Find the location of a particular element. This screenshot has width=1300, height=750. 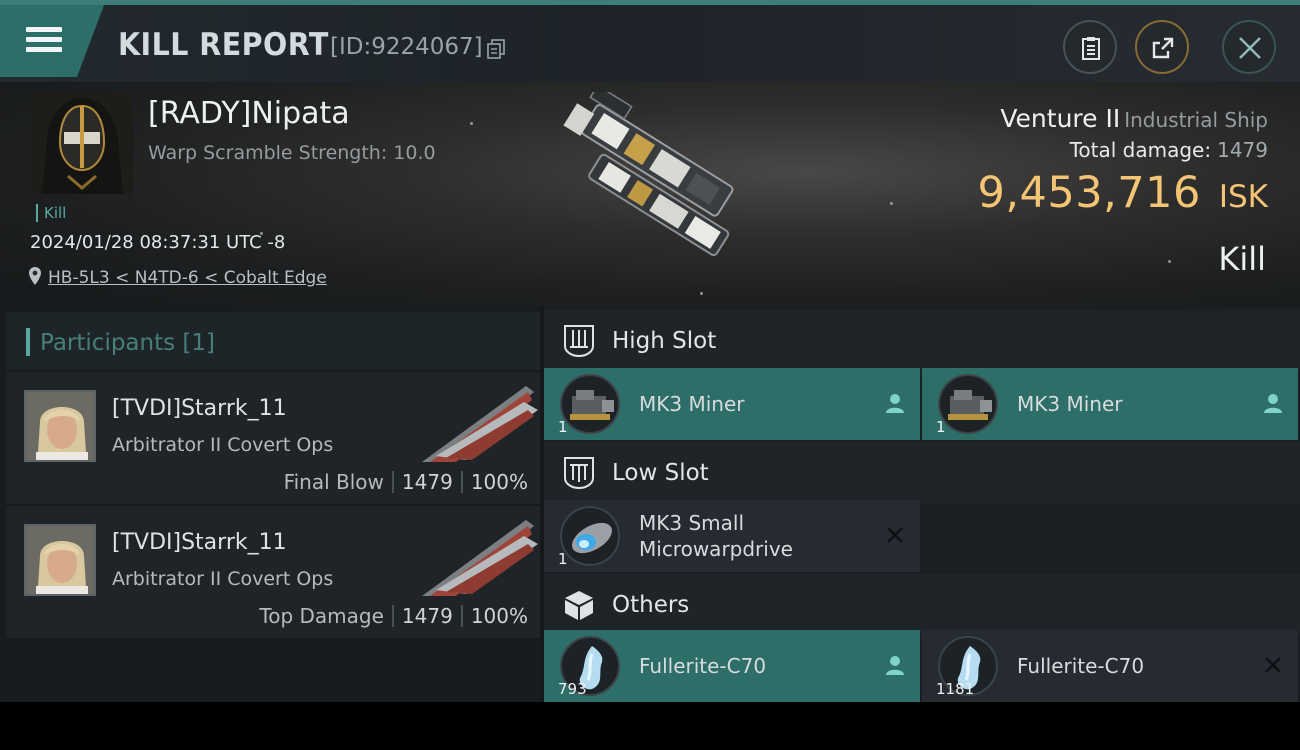

module-item: 1 MK3 Small Microwarpdrive is located at coordinates (732, 536).